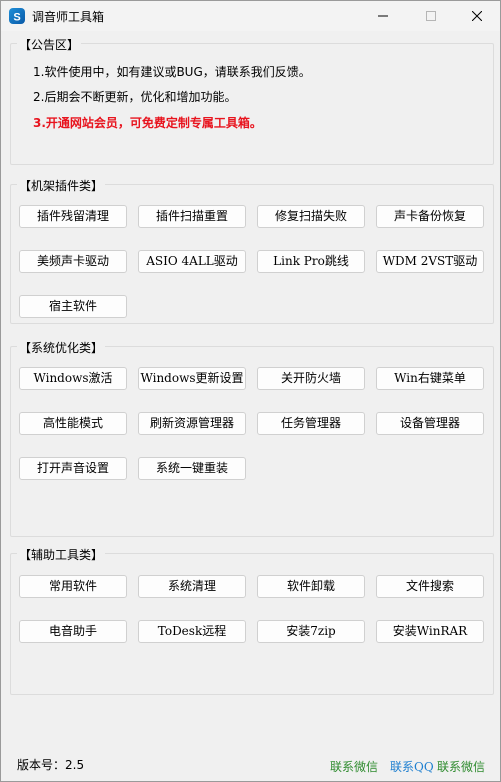  I want to click on aux-tools-group-title: 【辅助工具类】, so click(61, 554).